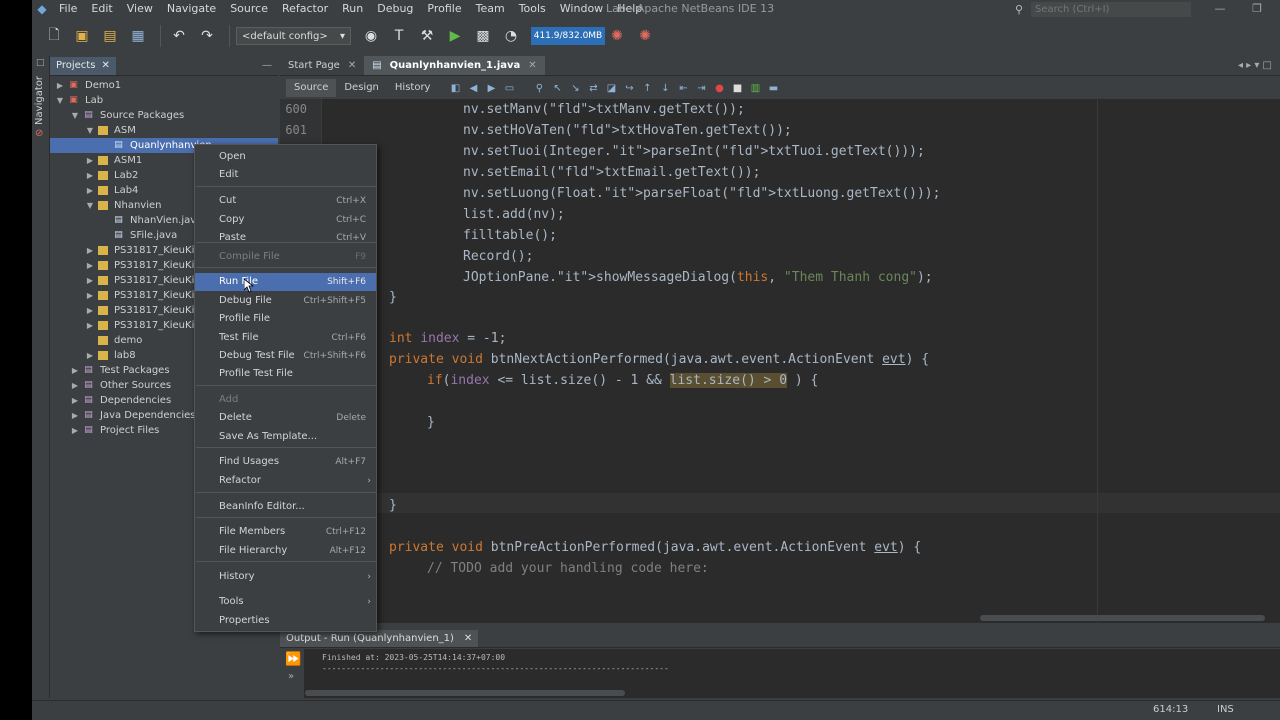  What do you see at coordinates (110, 130) in the screenshot?
I see `tree-item: ▼ ASM` at bounding box center [110, 130].